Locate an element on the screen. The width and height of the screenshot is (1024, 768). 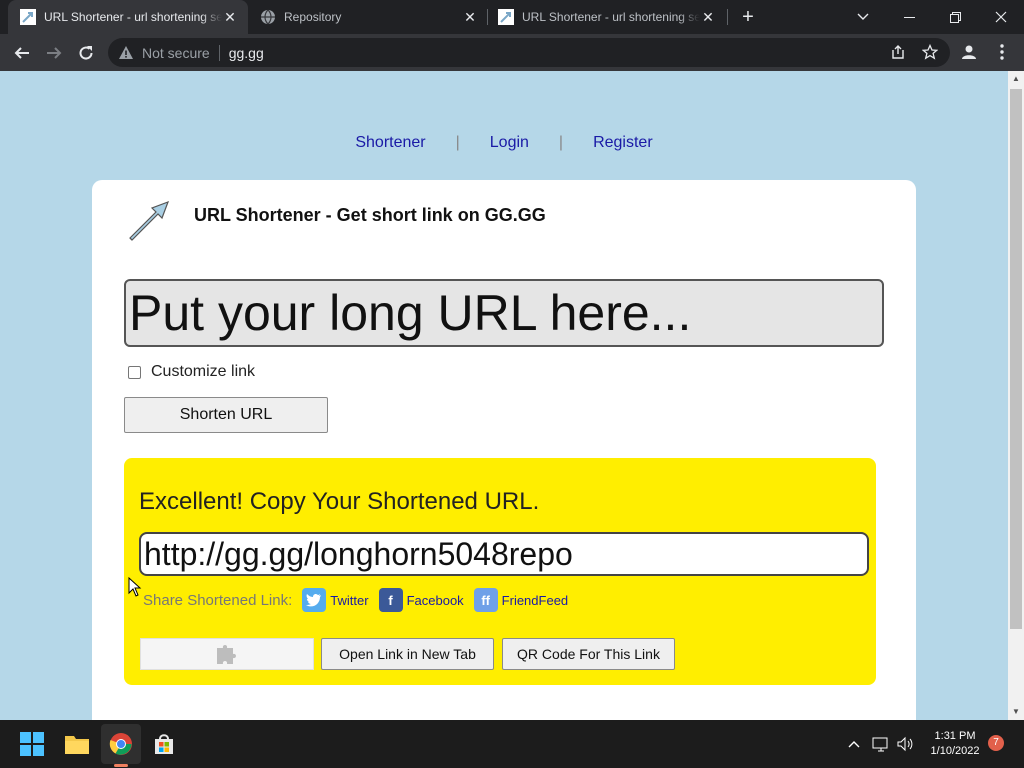
forward-arrow-icon is located at coordinates (54, 53).